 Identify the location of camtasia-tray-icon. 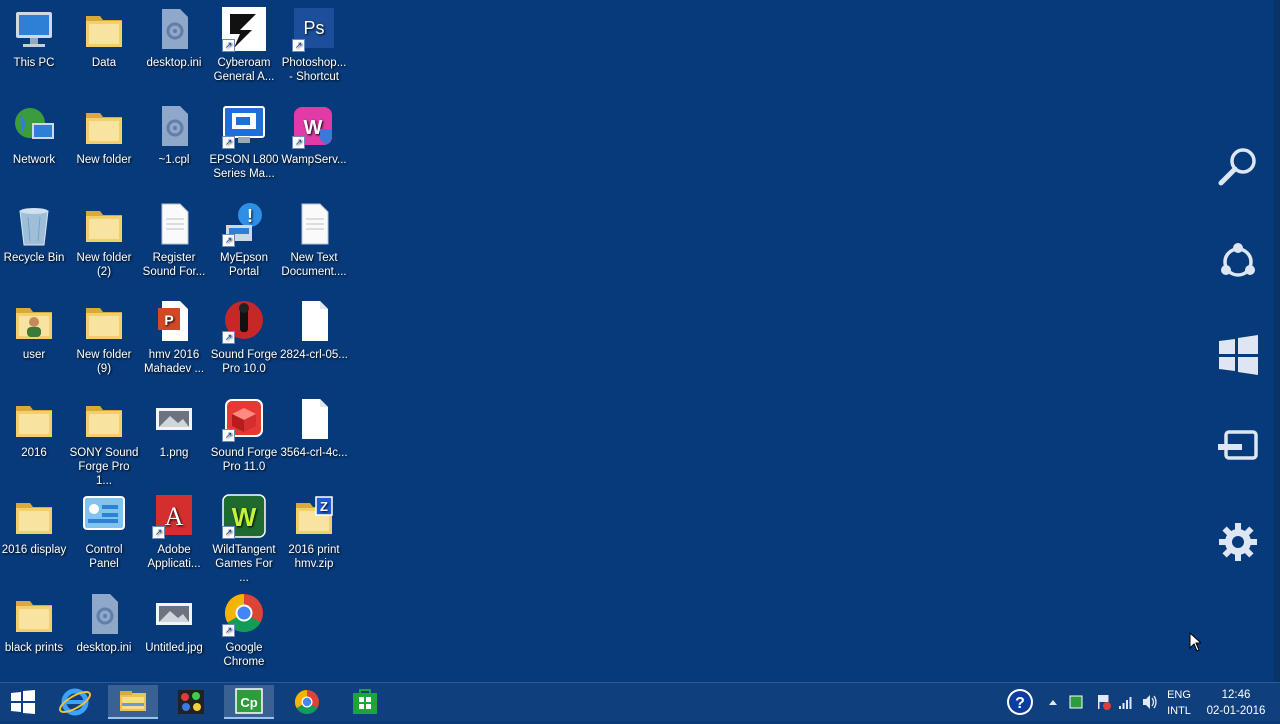
(1076, 702).